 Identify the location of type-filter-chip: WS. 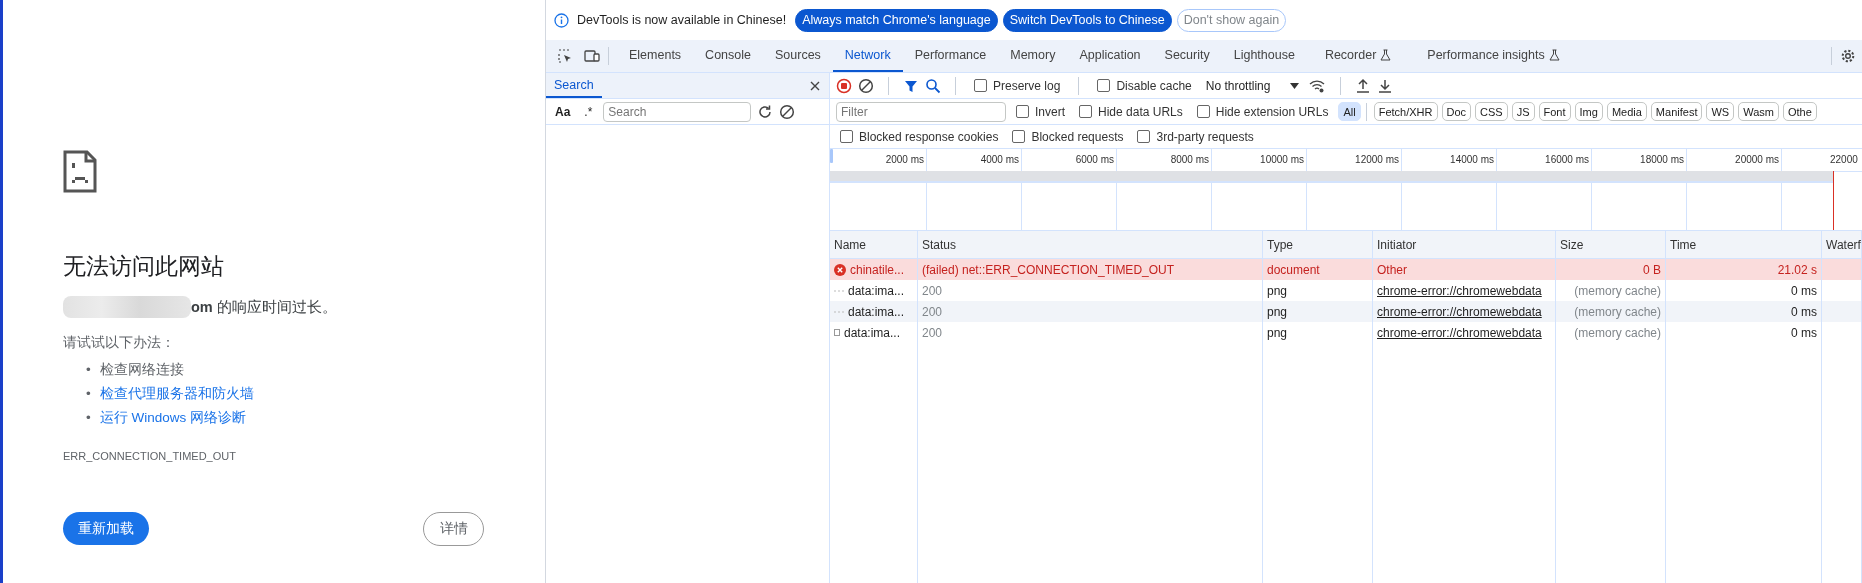
(1720, 111).